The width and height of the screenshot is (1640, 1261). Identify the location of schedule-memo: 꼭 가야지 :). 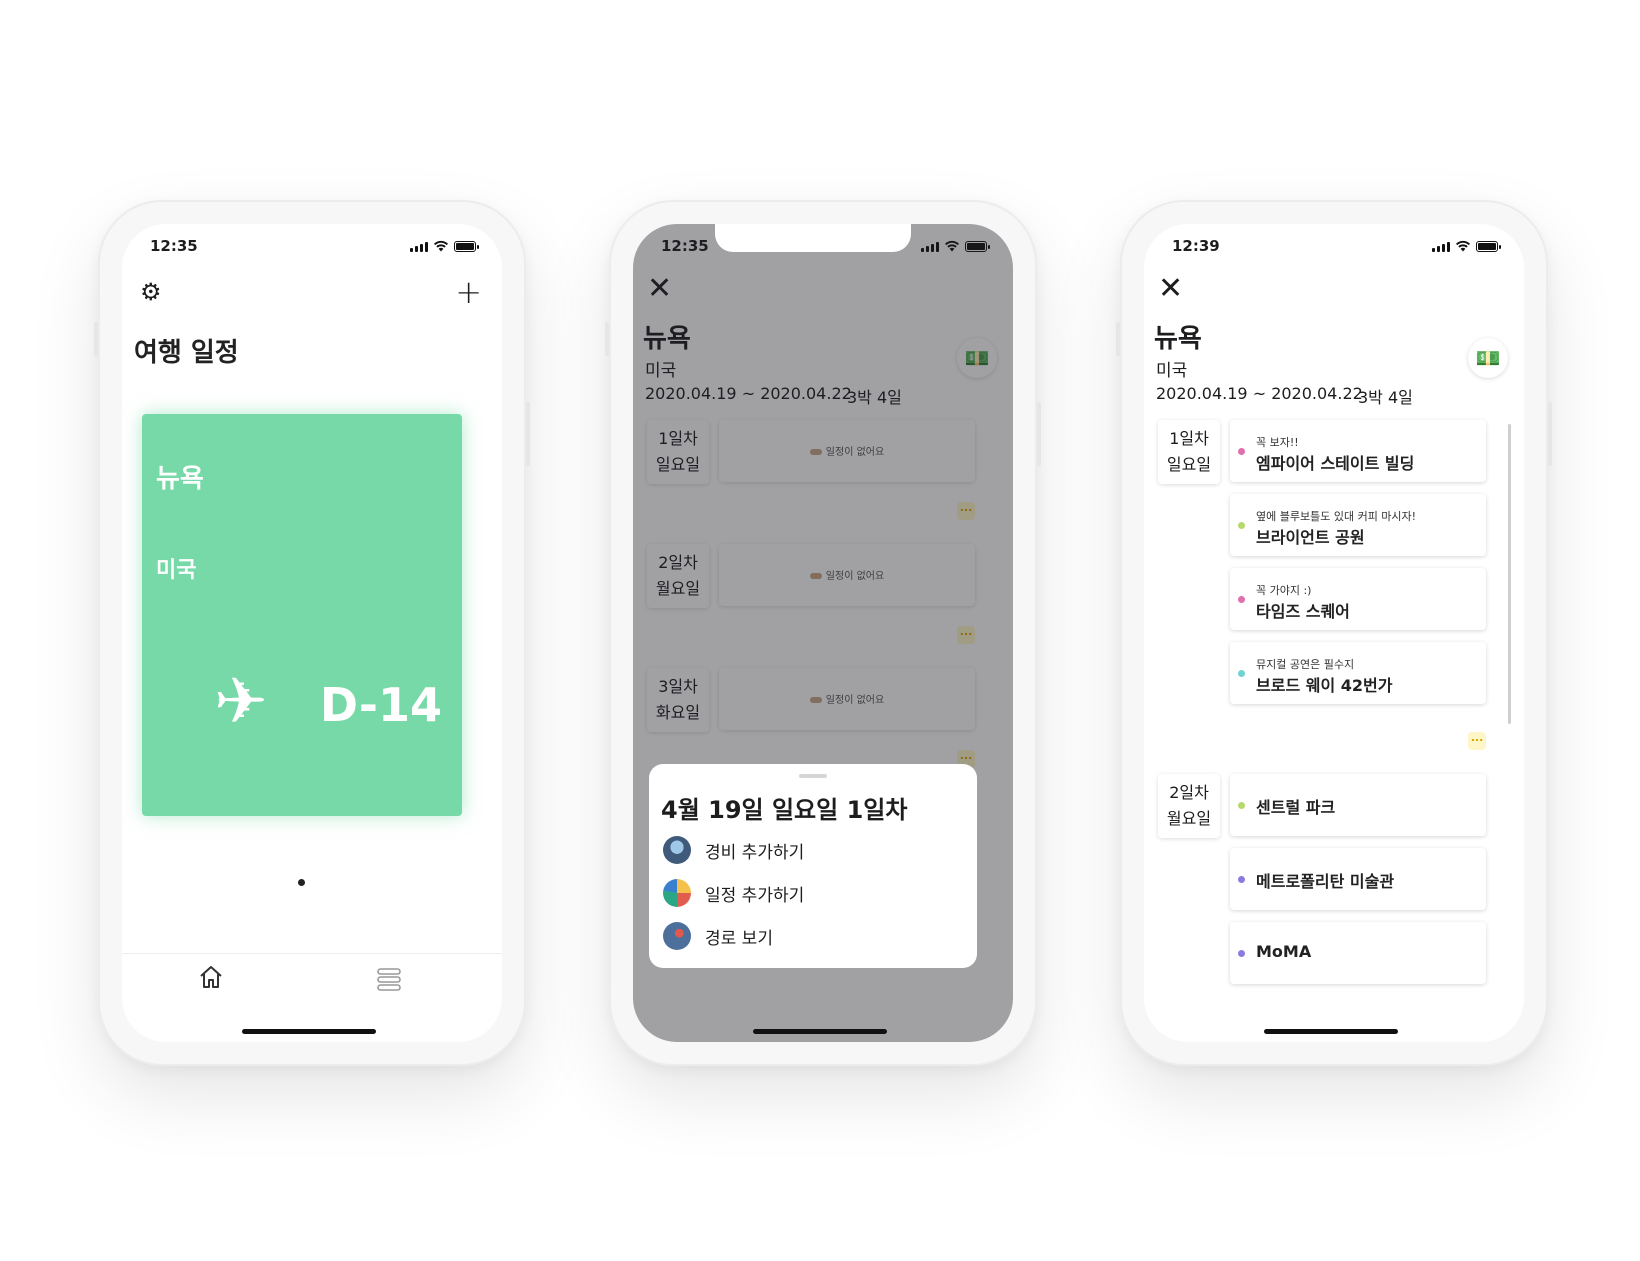
(1284, 590).